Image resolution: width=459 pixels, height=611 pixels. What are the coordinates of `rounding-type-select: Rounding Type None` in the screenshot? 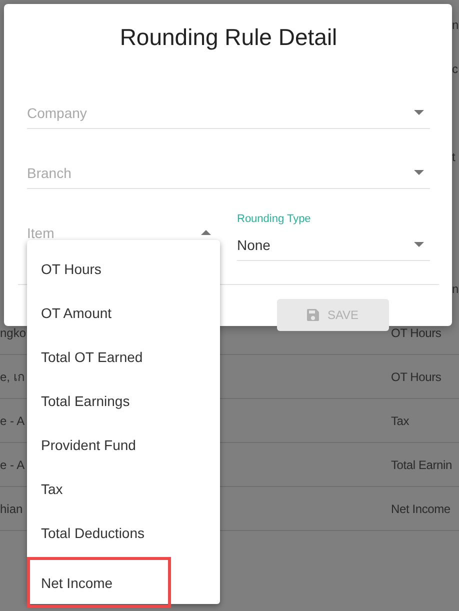 It's located at (333, 237).